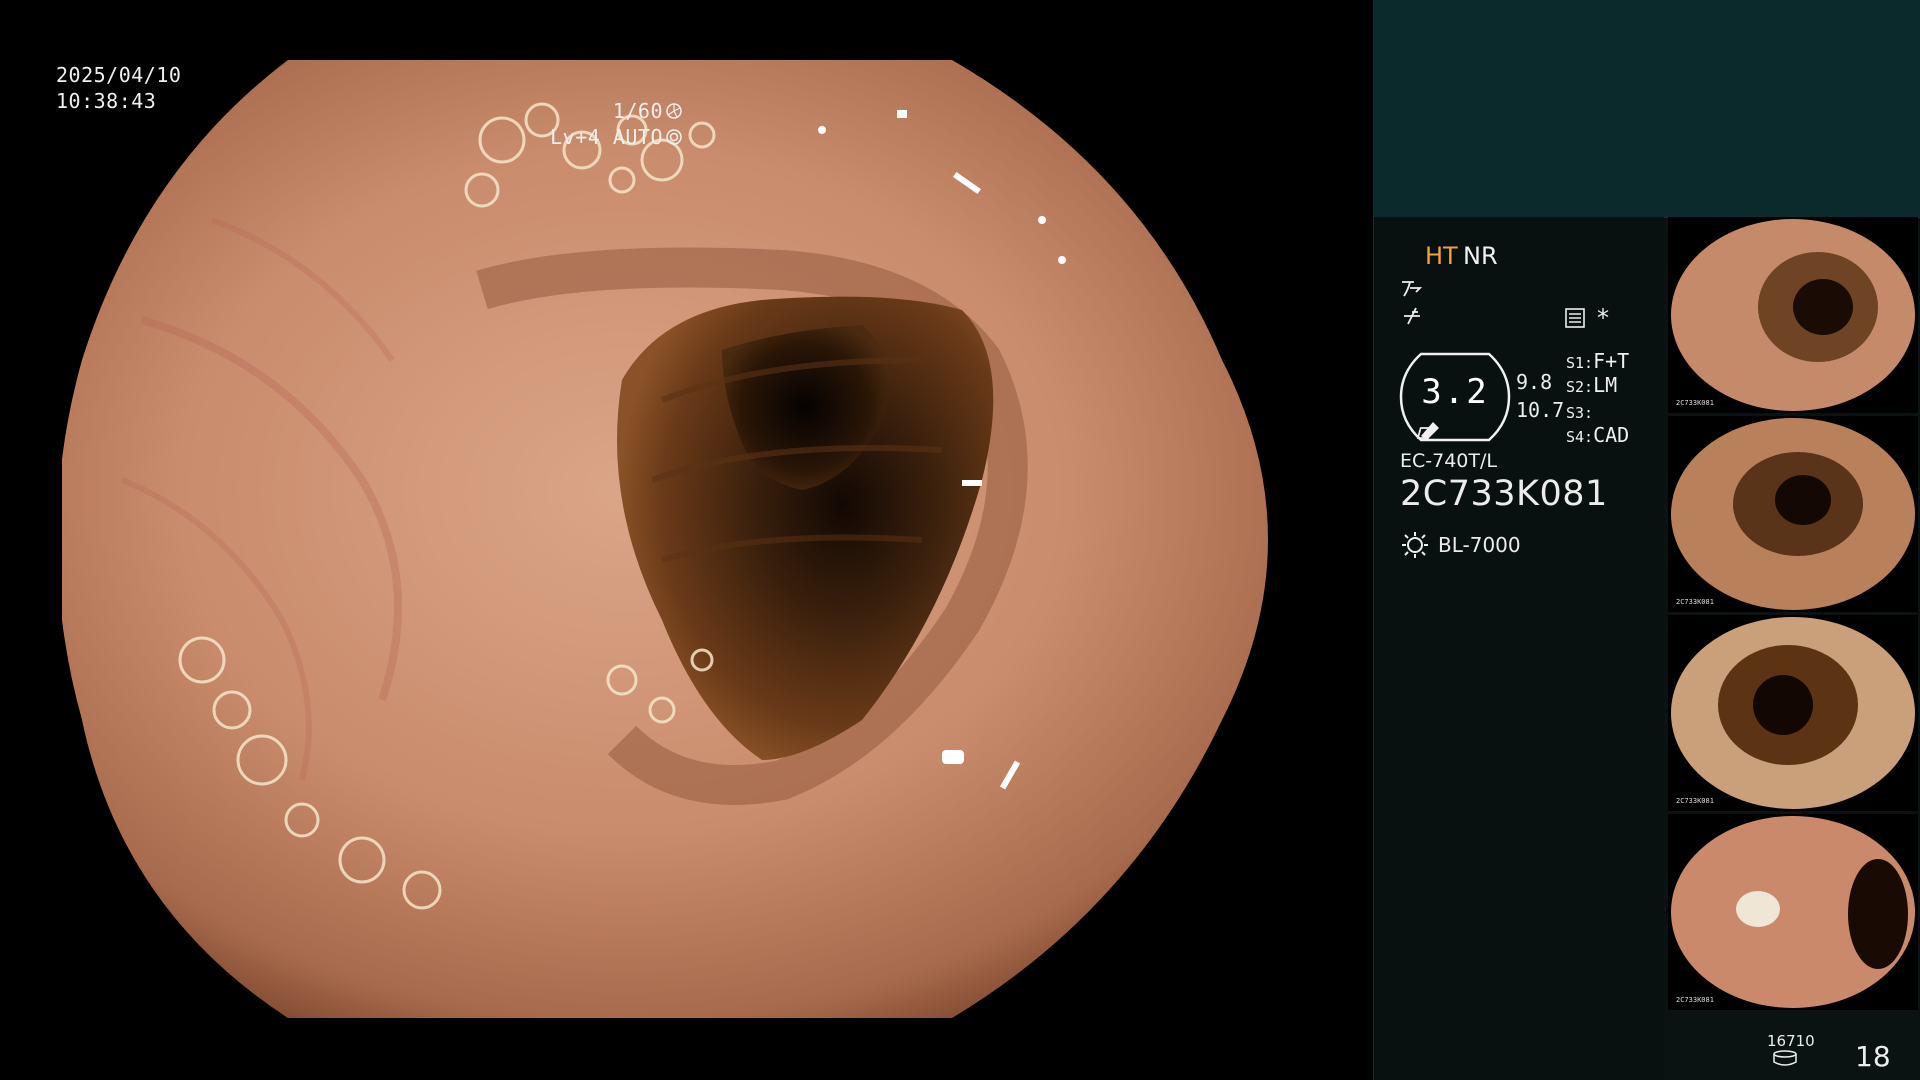 The width and height of the screenshot is (1920, 1080). I want to click on switch-s3: S3:, so click(1579, 411).